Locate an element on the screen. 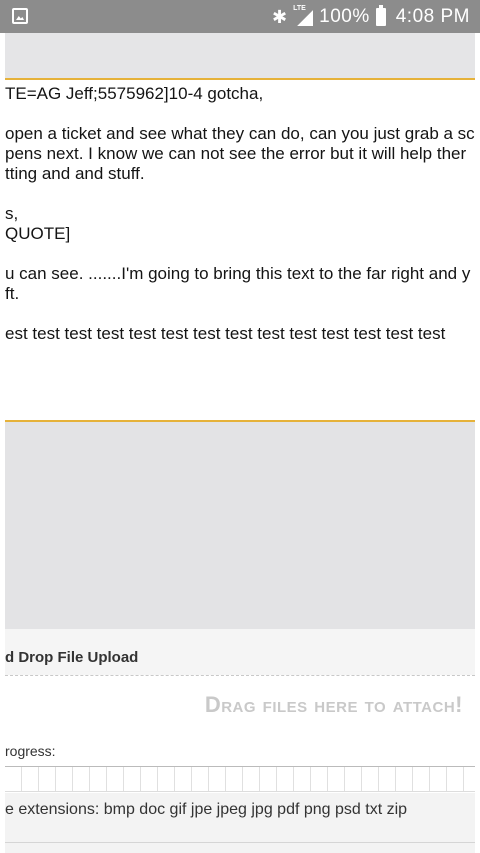  battery-icon is located at coordinates (380, 15).